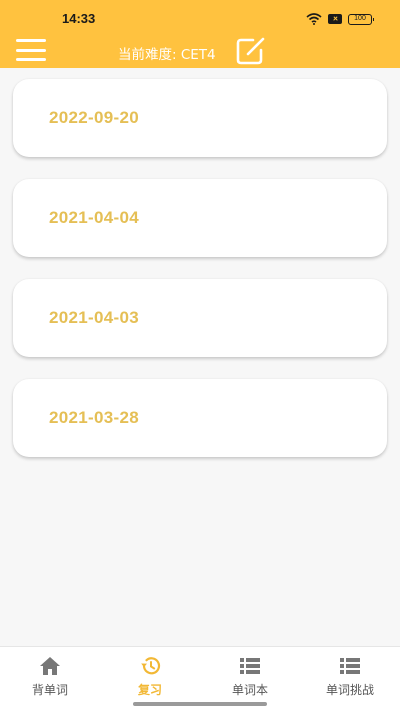 This screenshot has width=400, height=711. What do you see at coordinates (361, 19) in the screenshot?
I see `battery-icon: 100` at bounding box center [361, 19].